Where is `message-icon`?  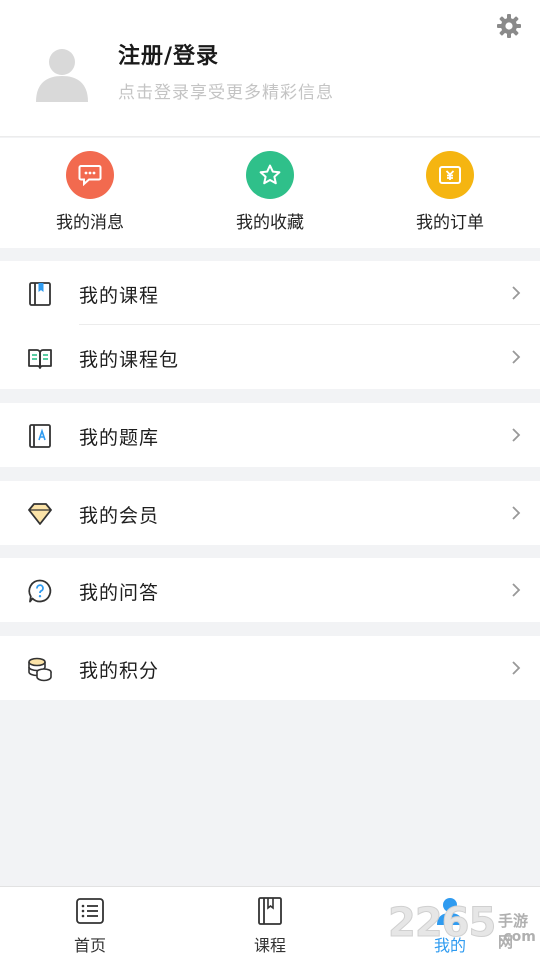 message-icon is located at coordinates (90, 175).